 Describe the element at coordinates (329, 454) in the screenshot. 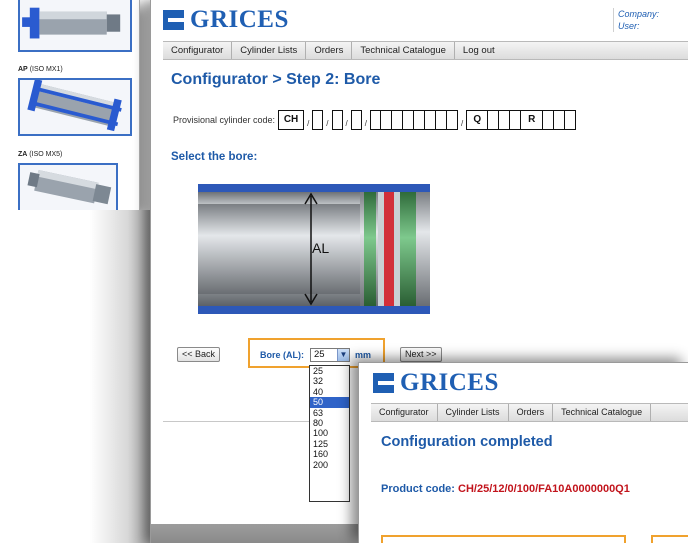

I see `bore-option-160: 160` at that location.